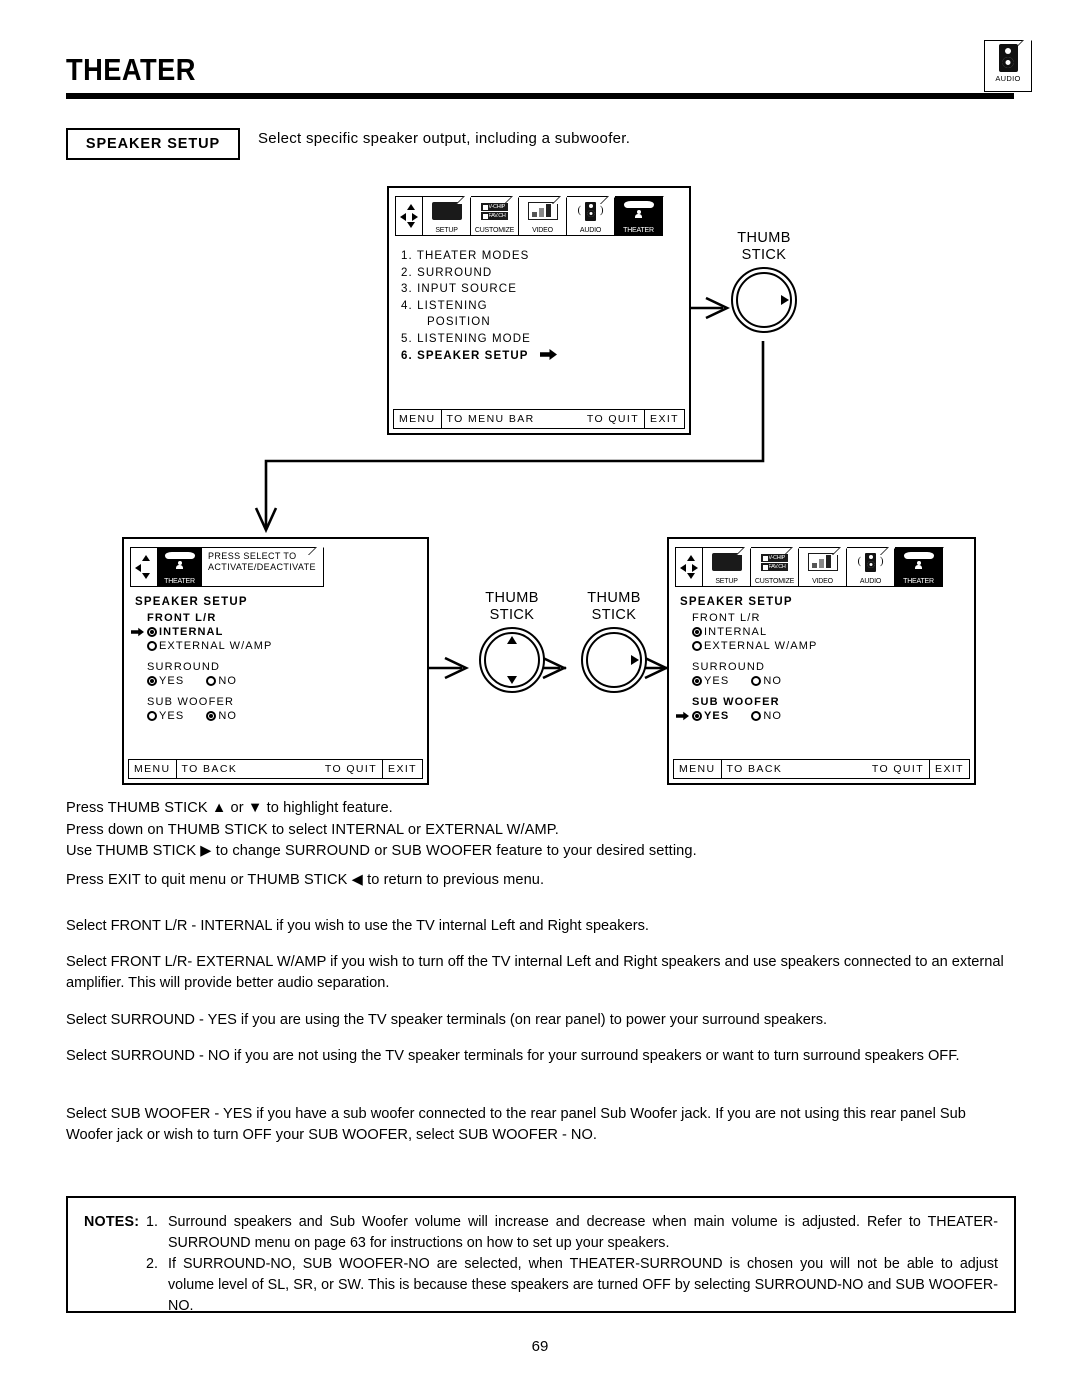  Describe the element at coordinates (479, 322) in the screenshot. I see `menu-item-listening-position: POSITION` at that location.